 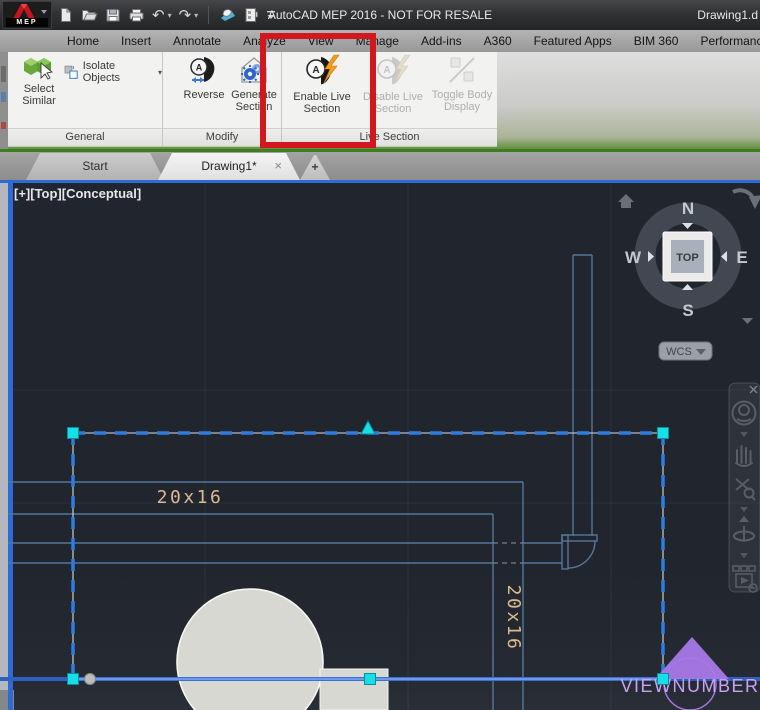 I want to click on grip-flip-arrow, so click(x=368, y=427).